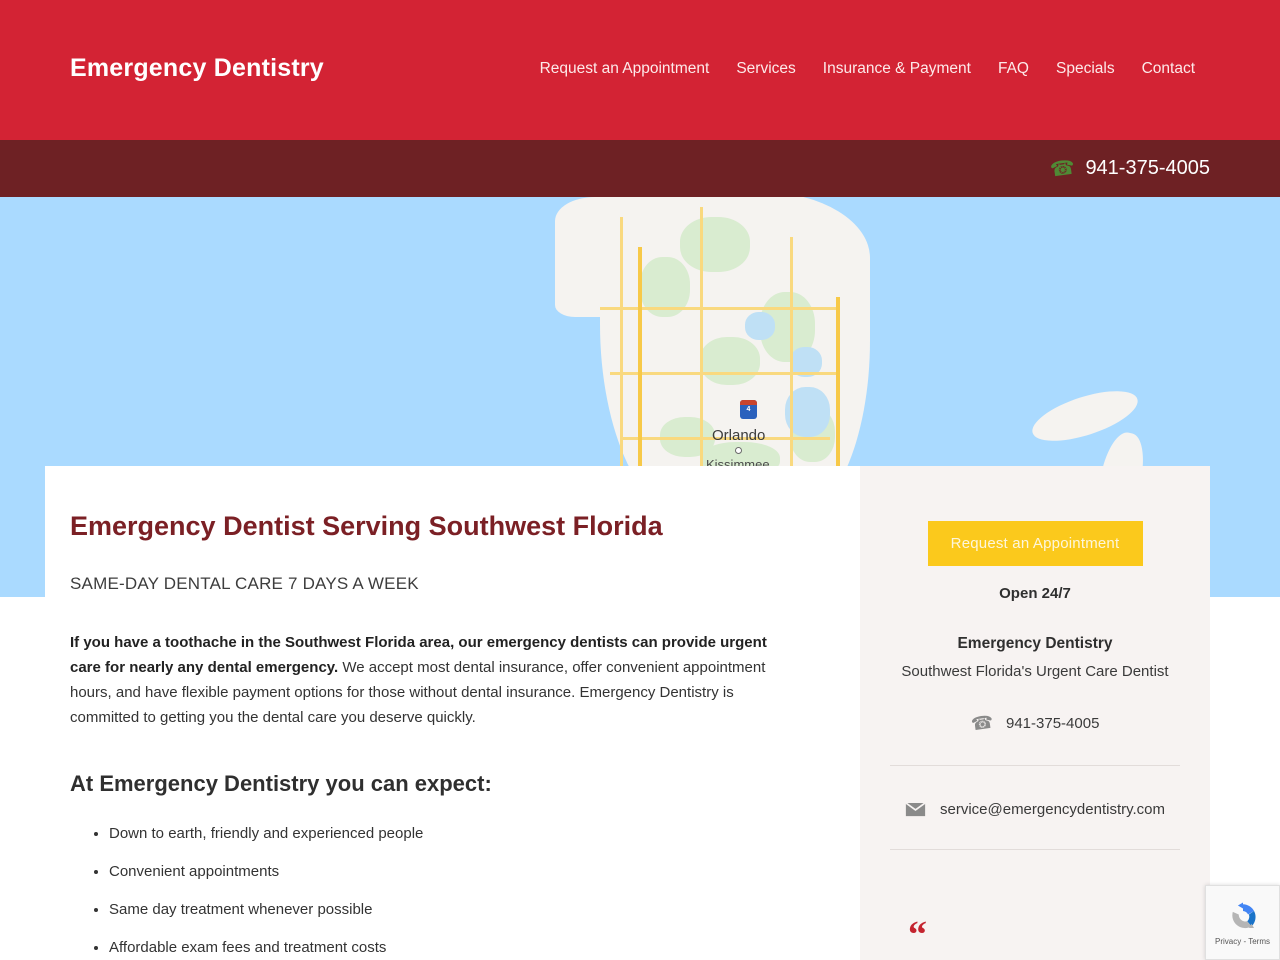 Image resolution: width=1280 pixels, height=960 pixels. What do you see at coordinates (1035, 593) in the screenshot?
I see `open-hours-label: Open 24/7` at bounding box center [1035, 593].